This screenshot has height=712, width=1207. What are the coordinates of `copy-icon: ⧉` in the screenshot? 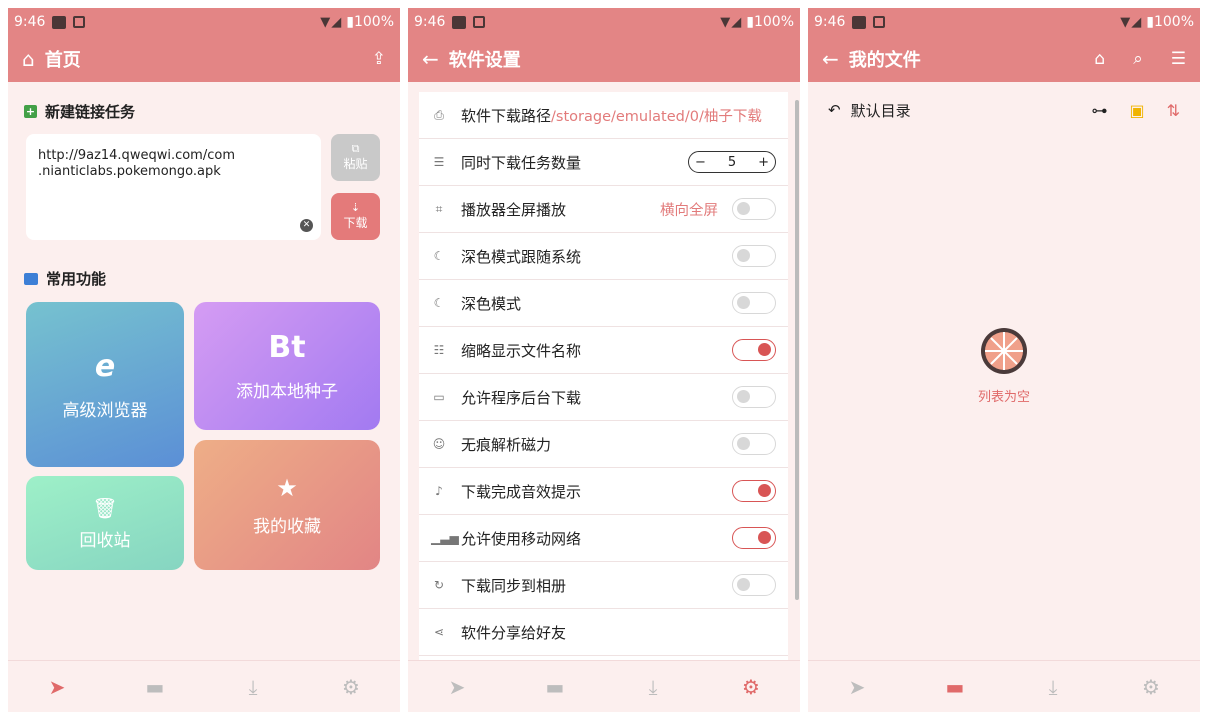 It's located at (355, 148).